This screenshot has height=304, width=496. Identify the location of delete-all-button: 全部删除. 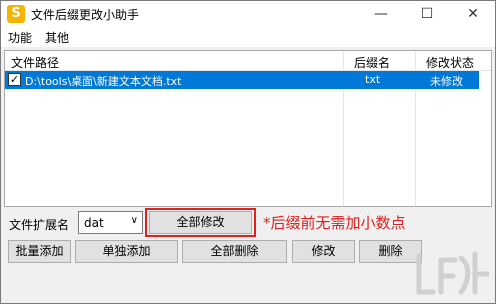
(234, 251).